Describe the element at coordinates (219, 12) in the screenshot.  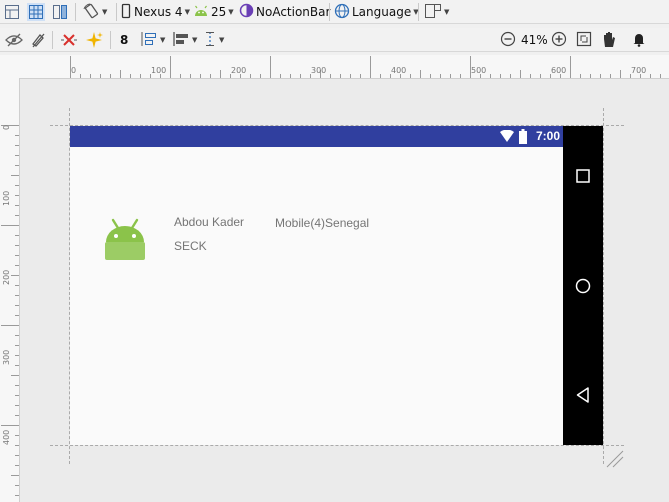
I see `api-level: 25` at that location.